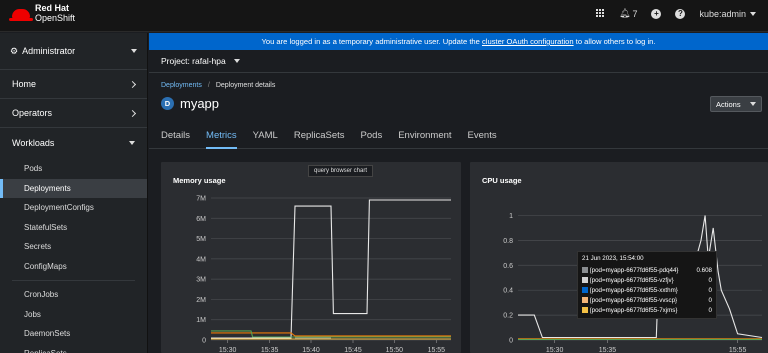 This screenshot has width=768, height=353. I want to click on x-tick-label: 15:45, so click(353, 350).